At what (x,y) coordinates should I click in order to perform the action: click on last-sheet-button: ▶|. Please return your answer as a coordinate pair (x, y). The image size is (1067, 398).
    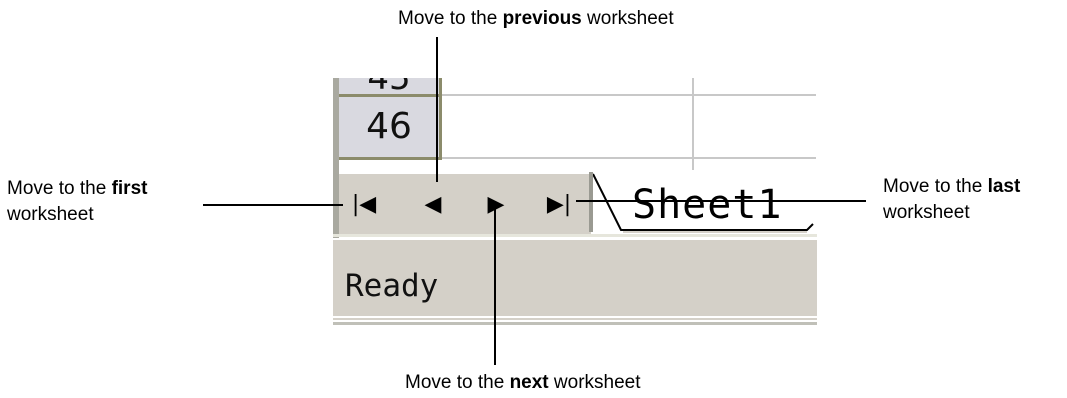
    Looking at the image, I should click on (559, 204).